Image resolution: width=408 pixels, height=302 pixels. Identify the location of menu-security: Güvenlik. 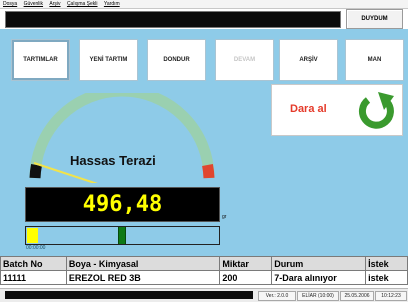
(33, 4).